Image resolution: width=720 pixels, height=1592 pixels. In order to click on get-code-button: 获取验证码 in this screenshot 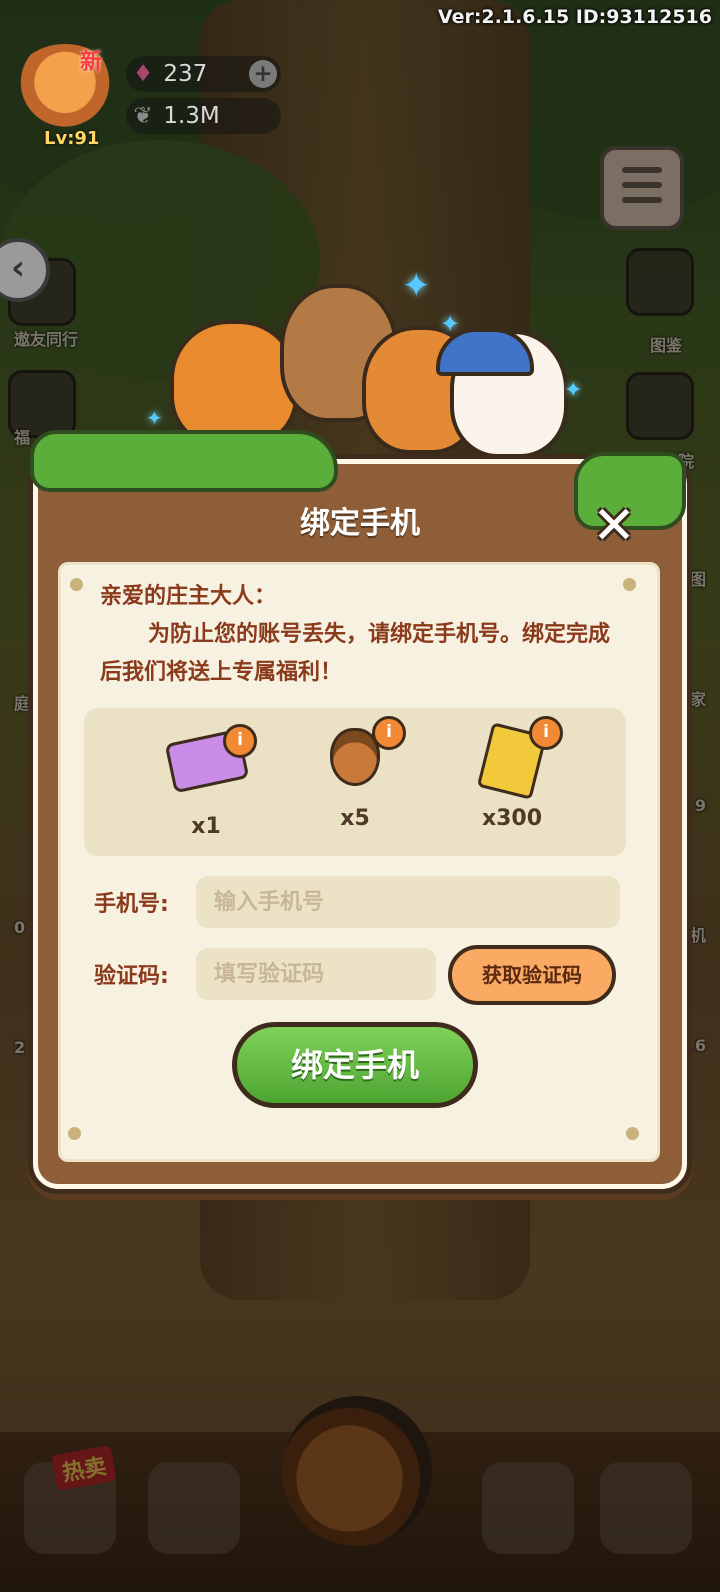, I will do `click(532, 975)`.